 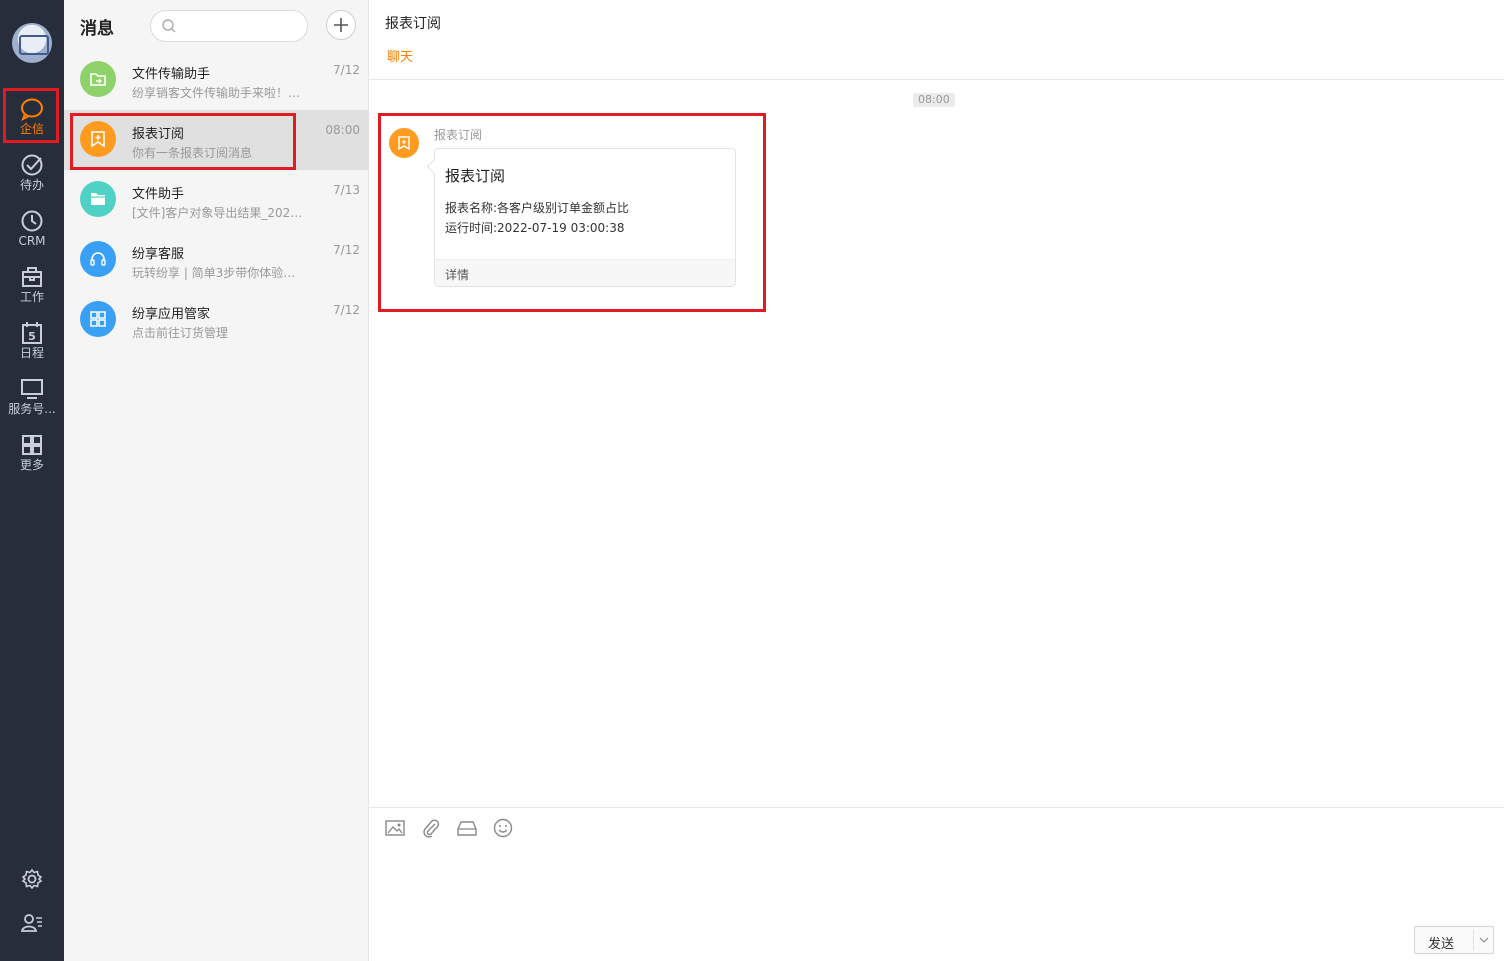 I want to click on settings-button, so click(x=32, y=879).